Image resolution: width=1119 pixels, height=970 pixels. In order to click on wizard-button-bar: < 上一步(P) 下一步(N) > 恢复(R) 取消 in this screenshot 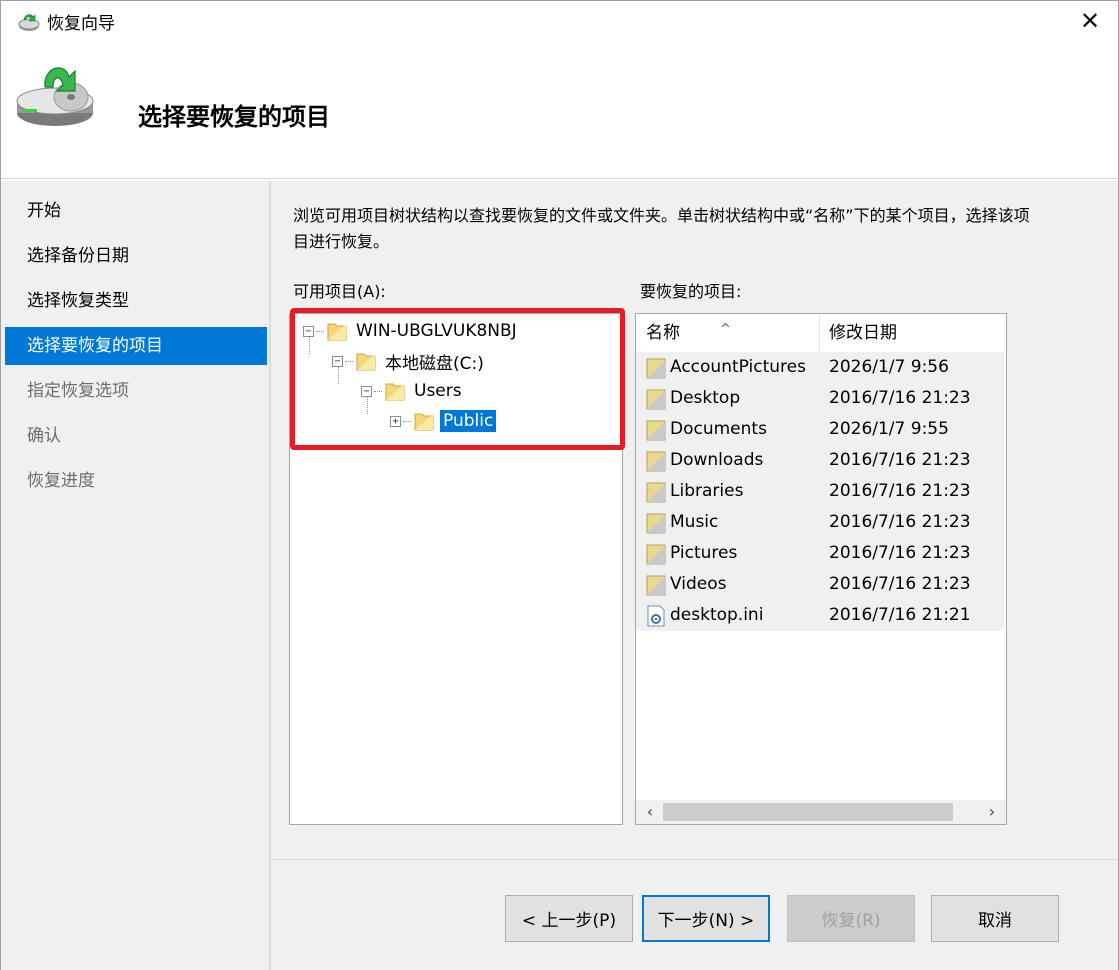, I will do `click(694, 914)`.